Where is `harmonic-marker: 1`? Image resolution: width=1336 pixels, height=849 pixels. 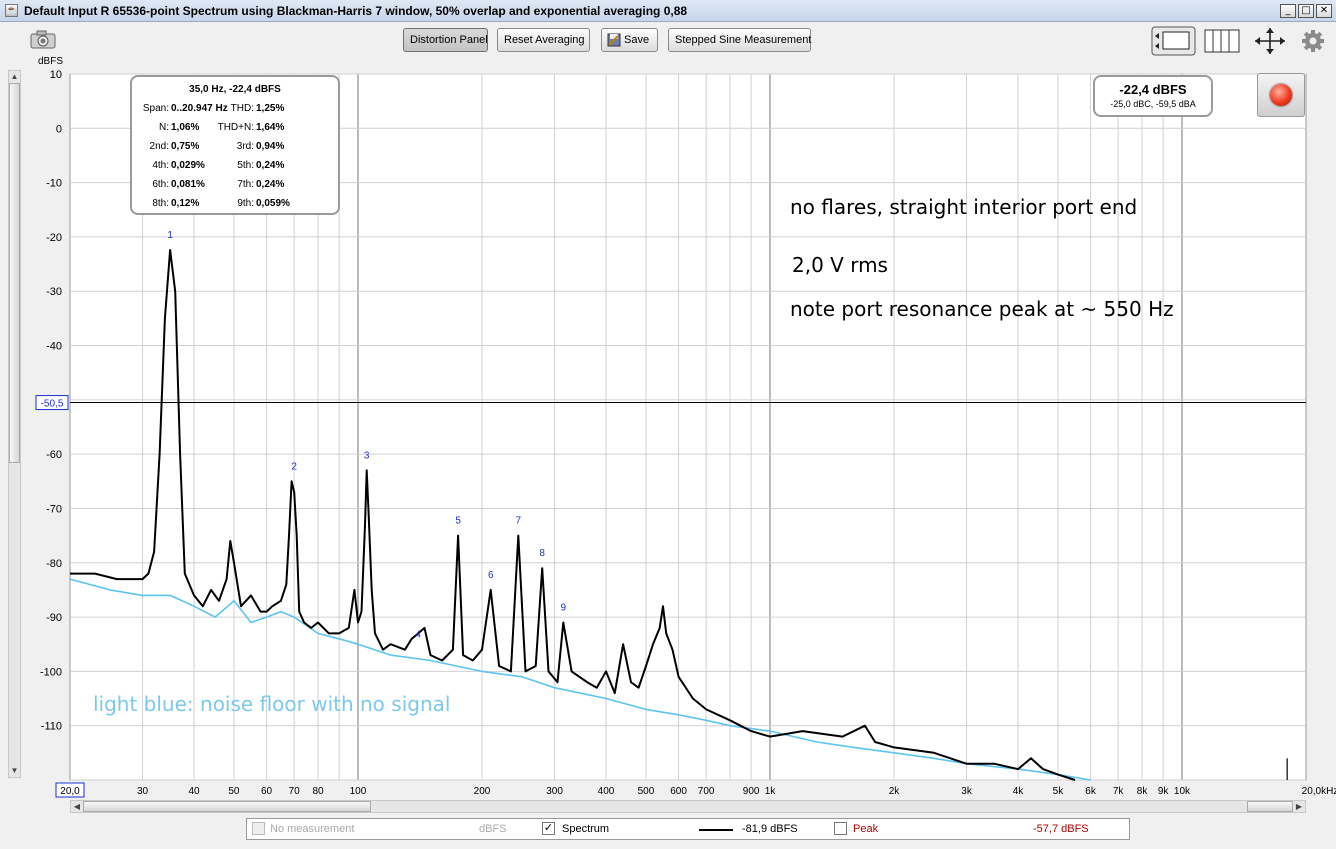 harmonic-marker: 1 is located at coordinates (170, 235).